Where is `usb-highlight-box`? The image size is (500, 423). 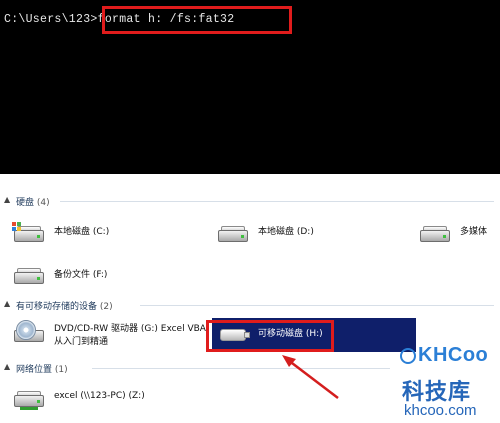 usb-highlight-box is located at coordinates (270, 336).